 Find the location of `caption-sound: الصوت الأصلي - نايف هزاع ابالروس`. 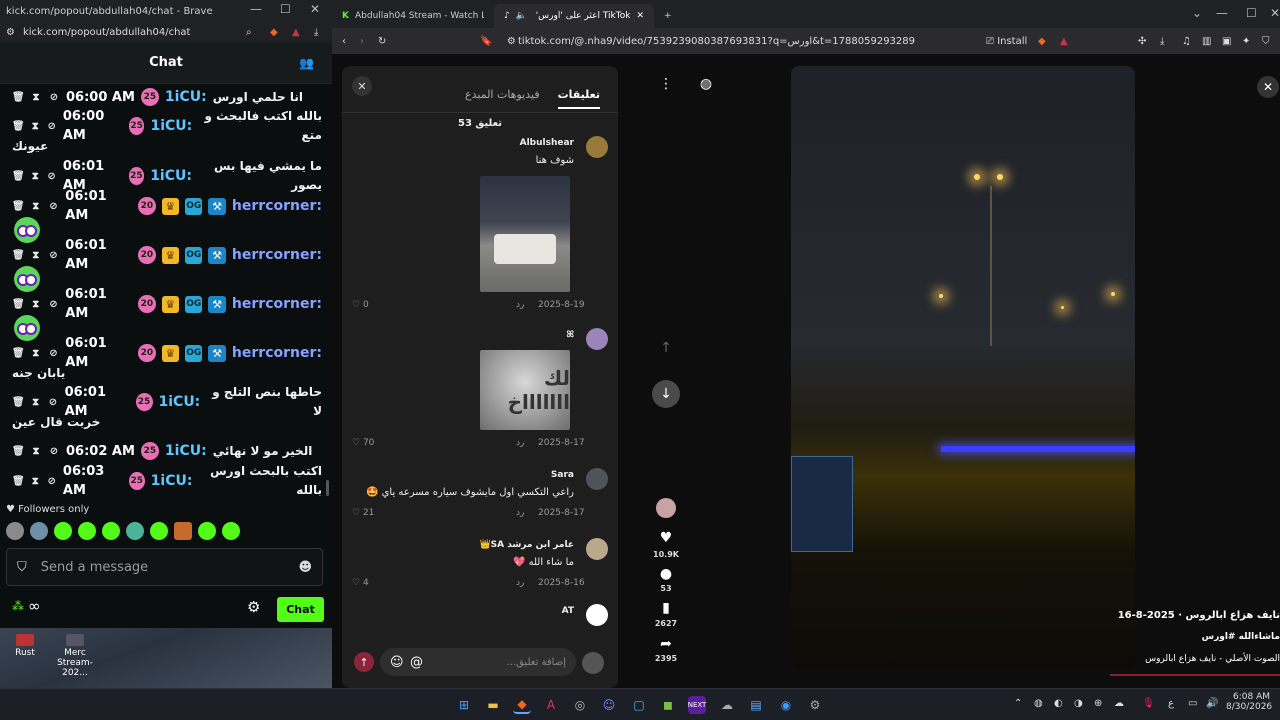

caption-sound: الصوت الأصلي - نايف هزاع ابالروس is located at coordinates (1212, 659).